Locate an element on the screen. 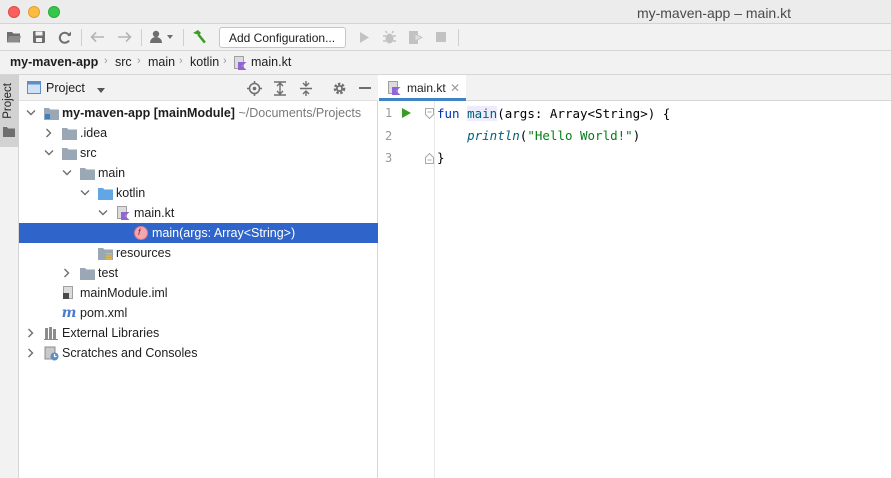 Image resolution: width=891 pixels, height=478 pixels. expand-all-icon is located at coordinates (280, 88).